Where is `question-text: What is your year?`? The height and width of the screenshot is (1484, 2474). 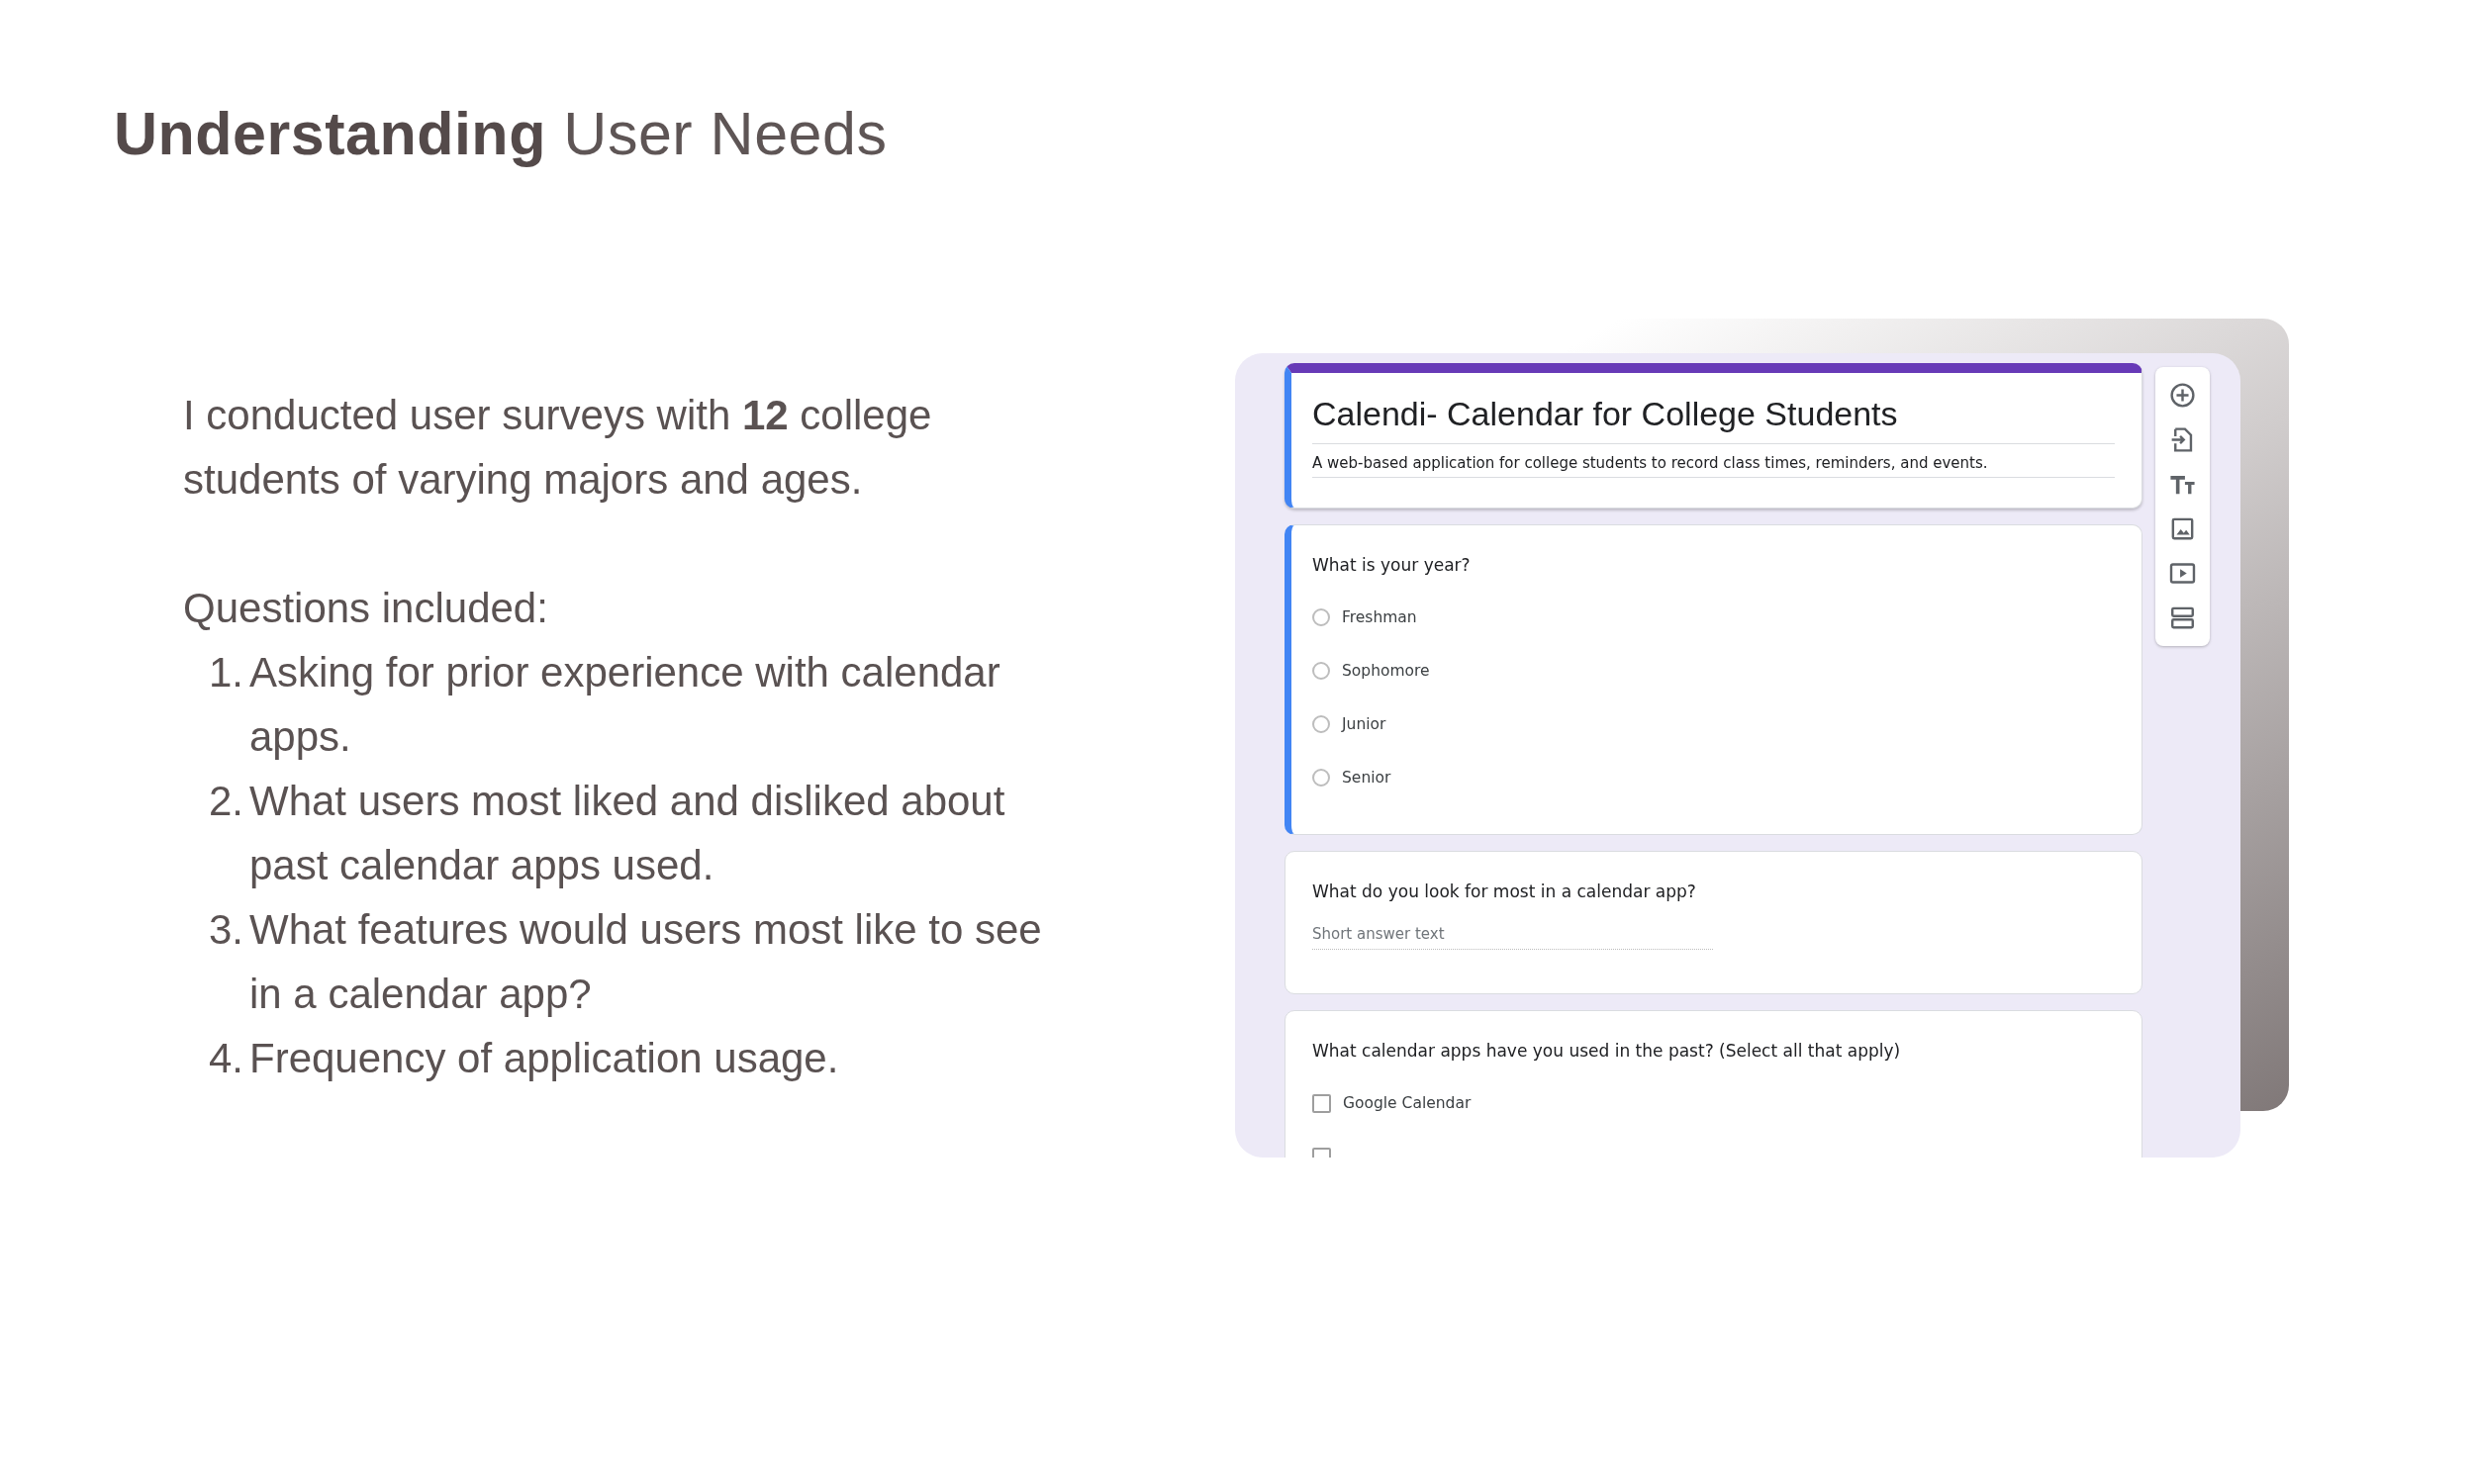
question-text: What is your year? is located at coordinates (1392, 565).